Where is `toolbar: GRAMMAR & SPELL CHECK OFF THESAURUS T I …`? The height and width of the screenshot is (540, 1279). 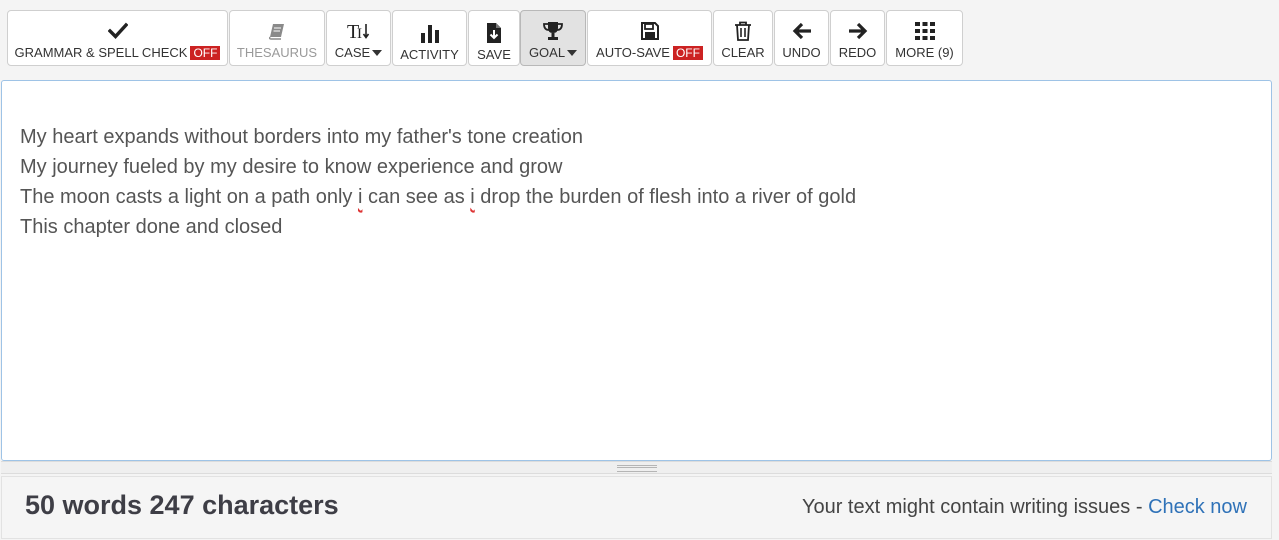
toolbar: GRAMMAR & SPELL CHECK OFF THESAURUS T I … is located at coordinates (639, 39).